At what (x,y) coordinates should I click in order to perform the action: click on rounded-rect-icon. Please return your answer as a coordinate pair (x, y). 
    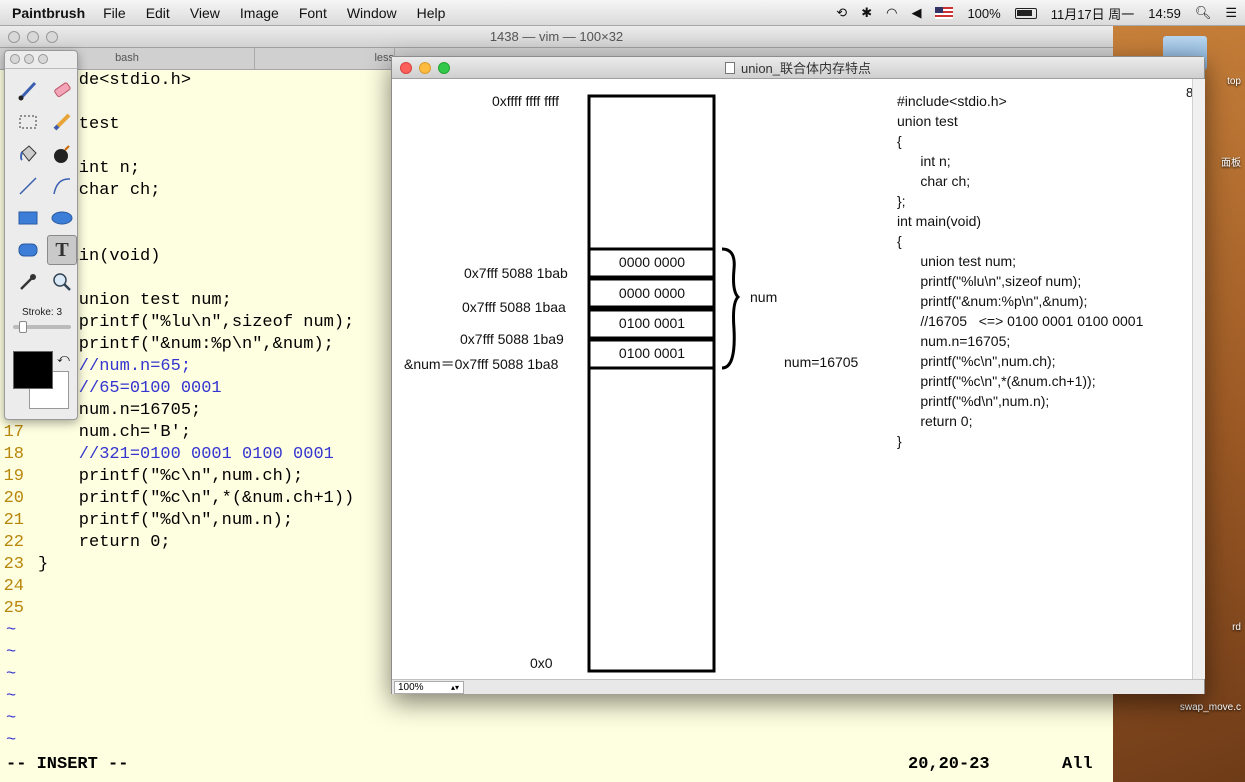
    Looking at the image, I should click on (28, 250).